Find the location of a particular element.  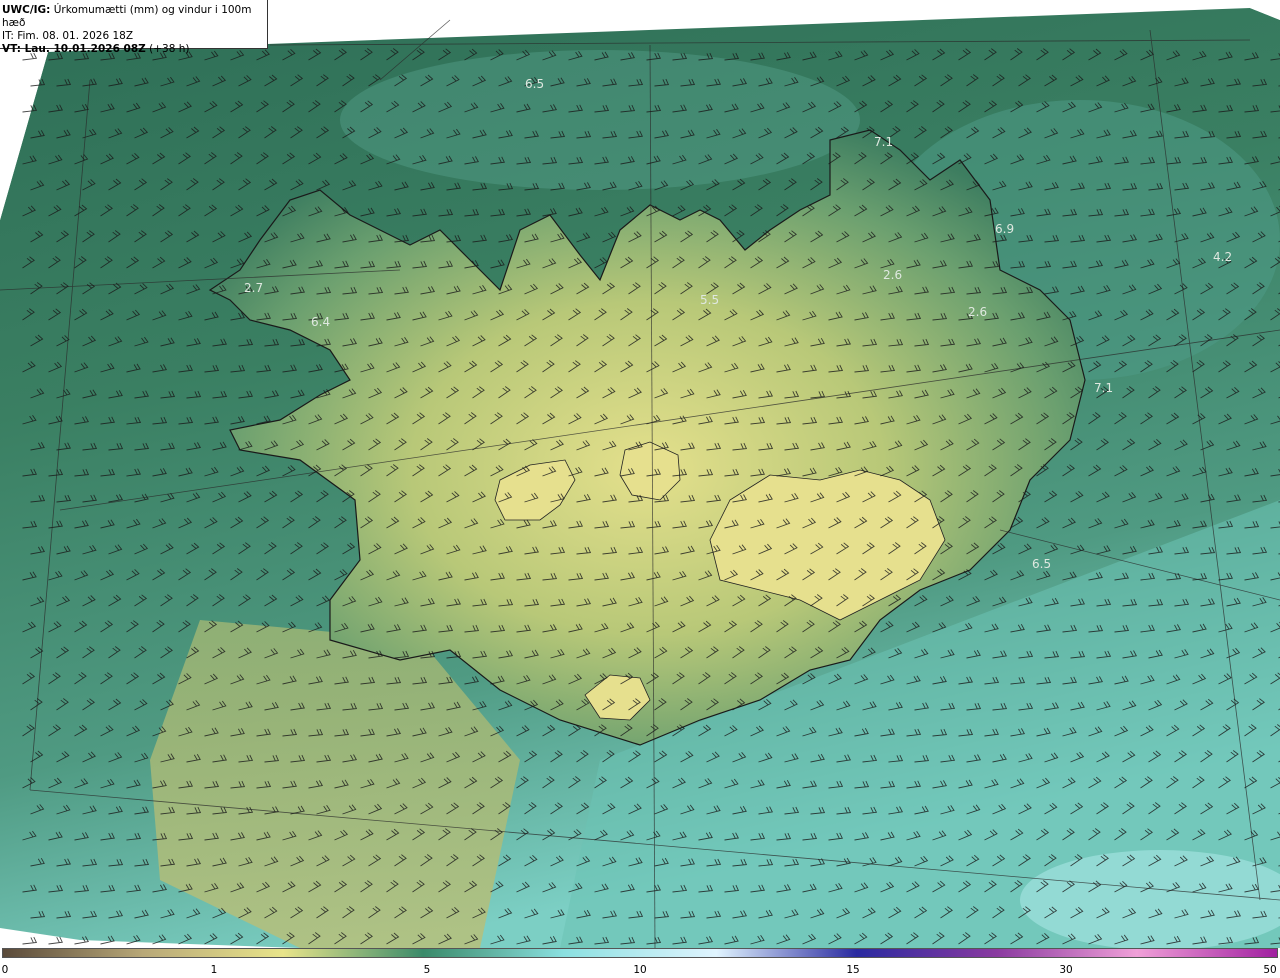

map-label: 4.2 is located at coordinates (1222, 257).